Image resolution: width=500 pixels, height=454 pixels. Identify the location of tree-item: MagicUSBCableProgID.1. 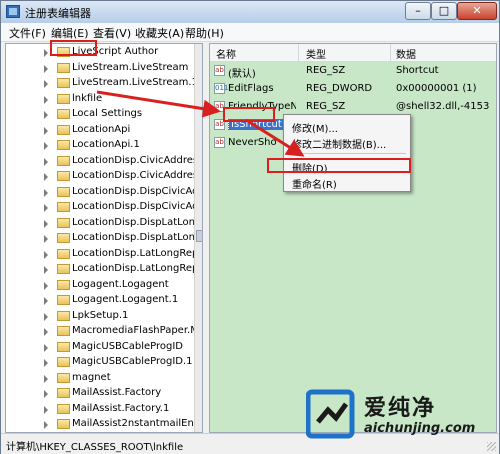
(101, 362).